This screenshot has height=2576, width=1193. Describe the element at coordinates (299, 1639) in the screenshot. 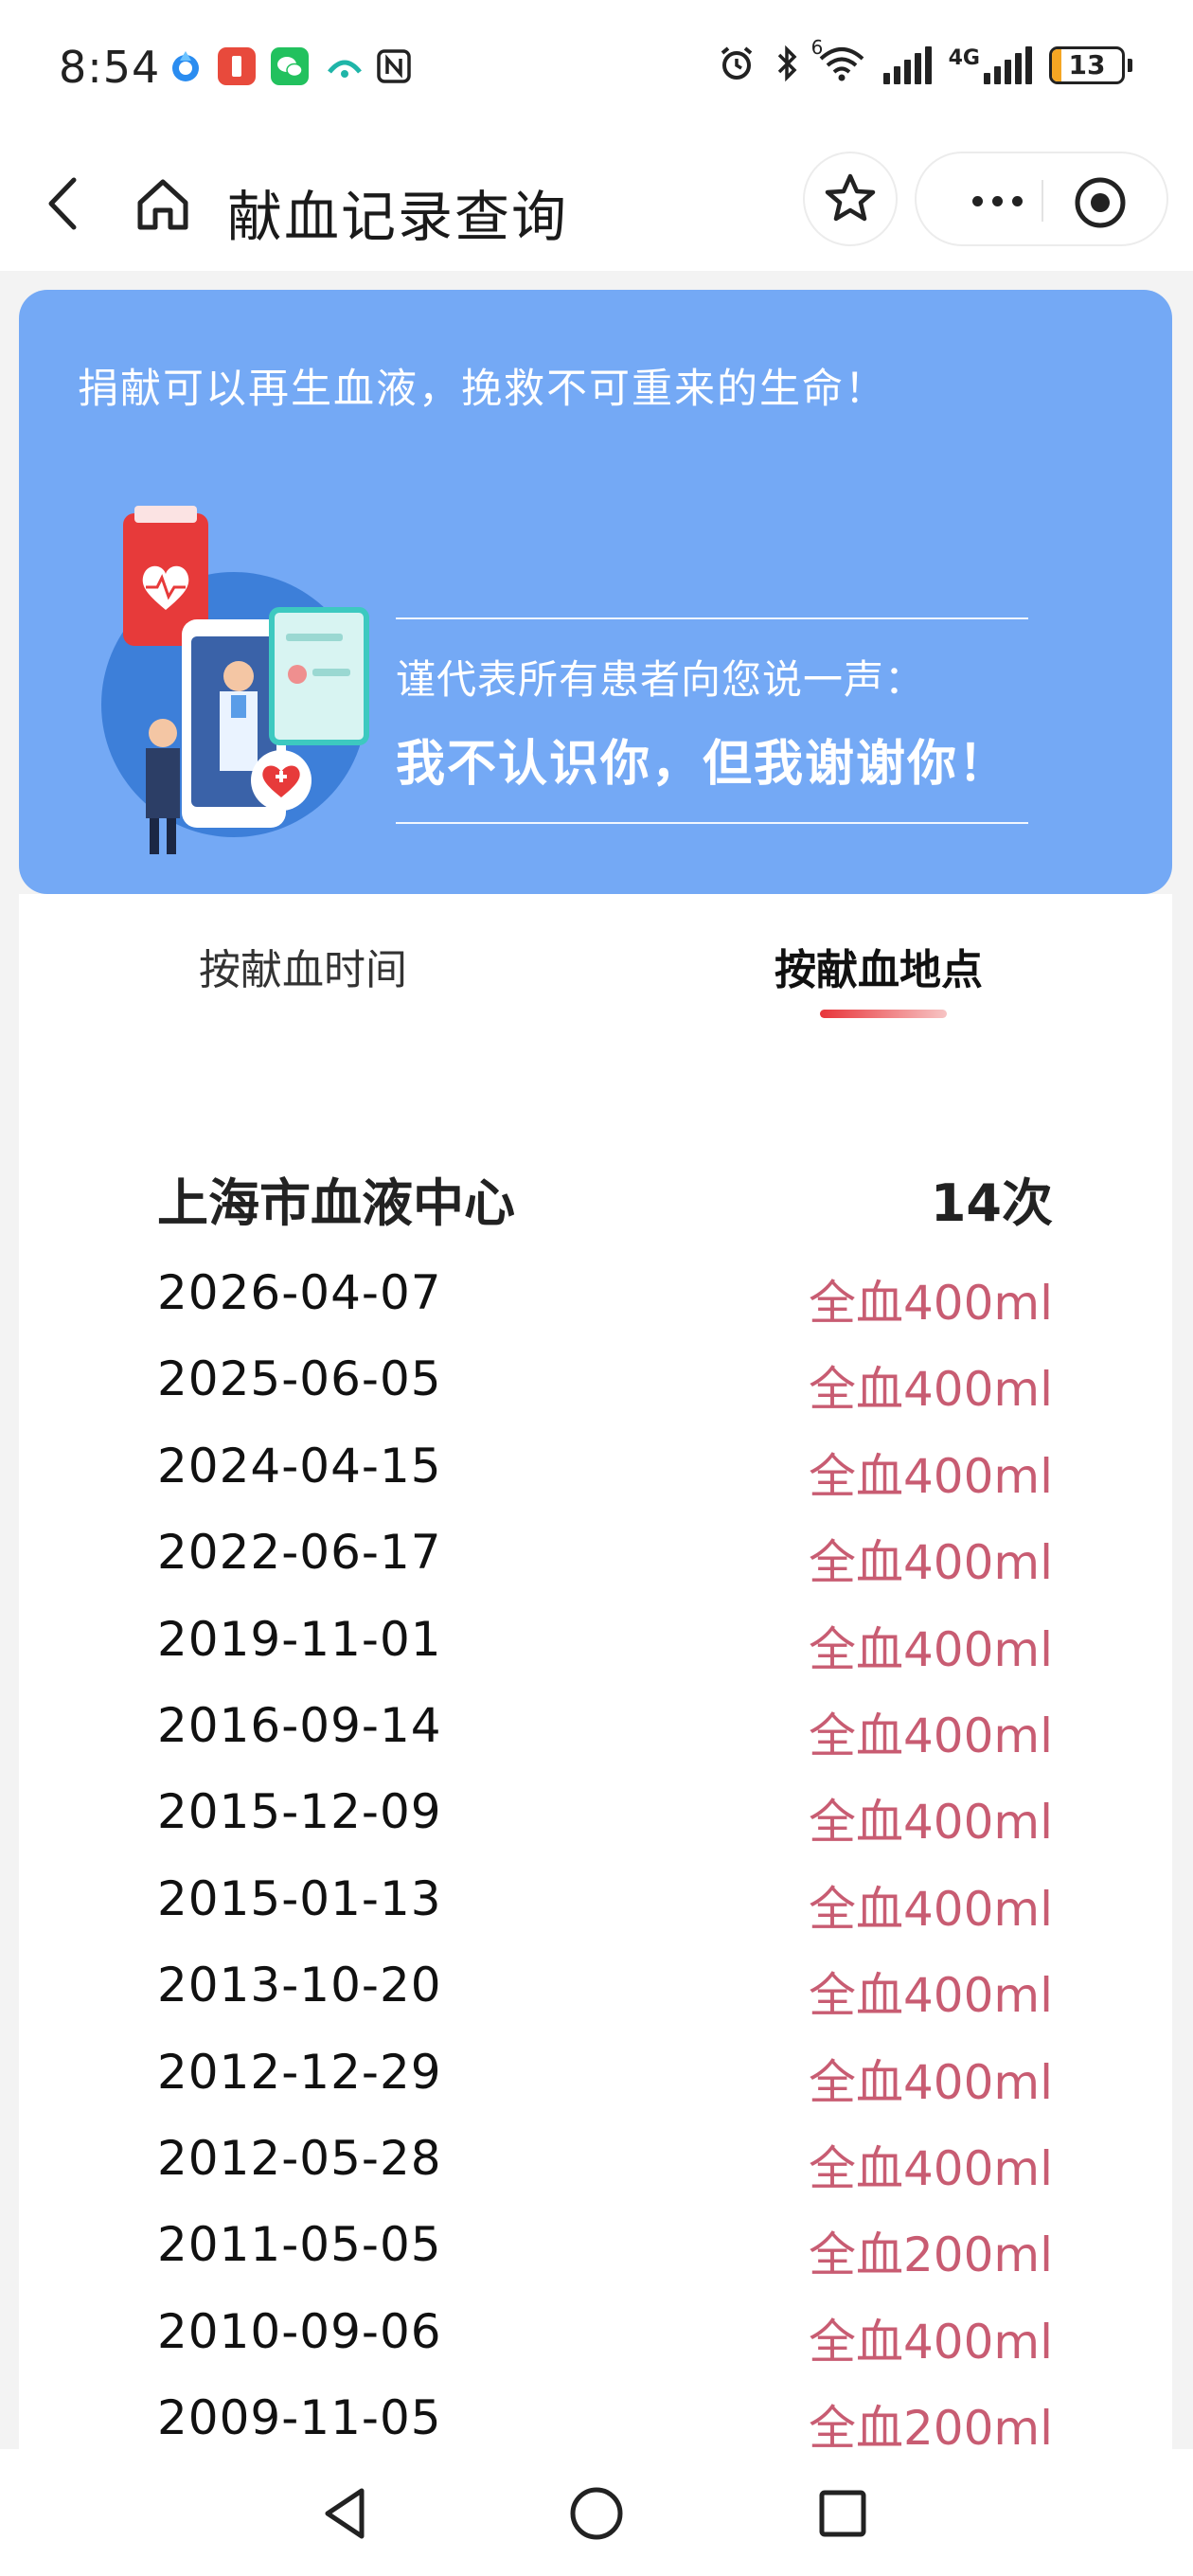

I see `record-date: 2019-11-01` at that location.